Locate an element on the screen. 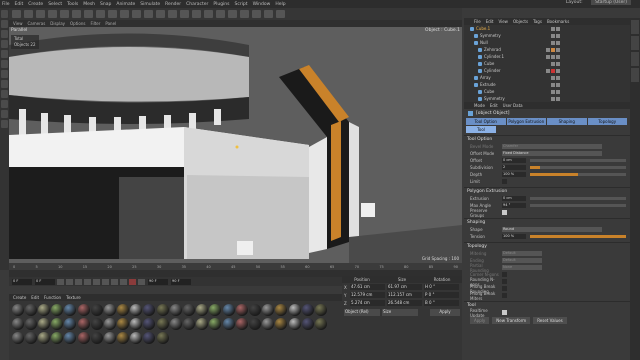  menu-simulate: Simulate is located at coordinates (150, 4).